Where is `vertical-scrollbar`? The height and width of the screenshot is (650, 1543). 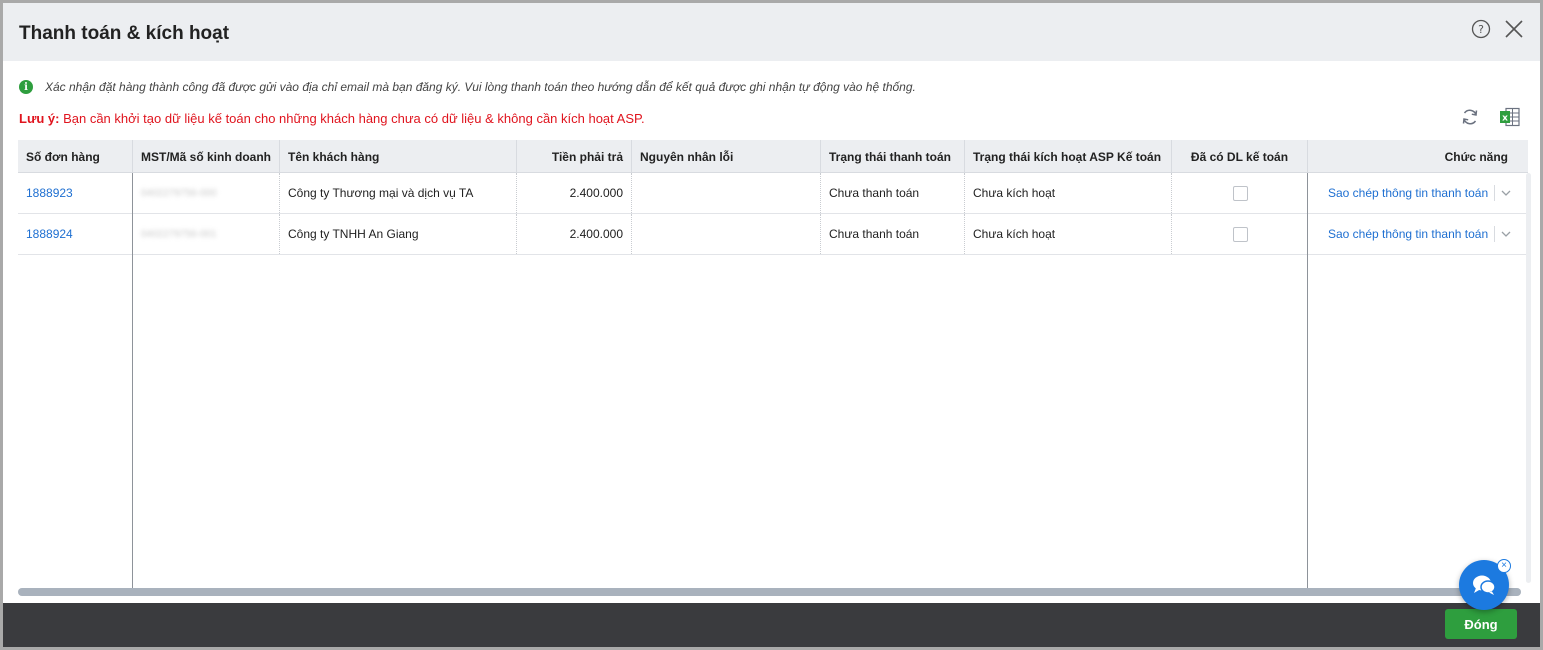
vertical-scrollbar is located at coordinates (1528, 378).